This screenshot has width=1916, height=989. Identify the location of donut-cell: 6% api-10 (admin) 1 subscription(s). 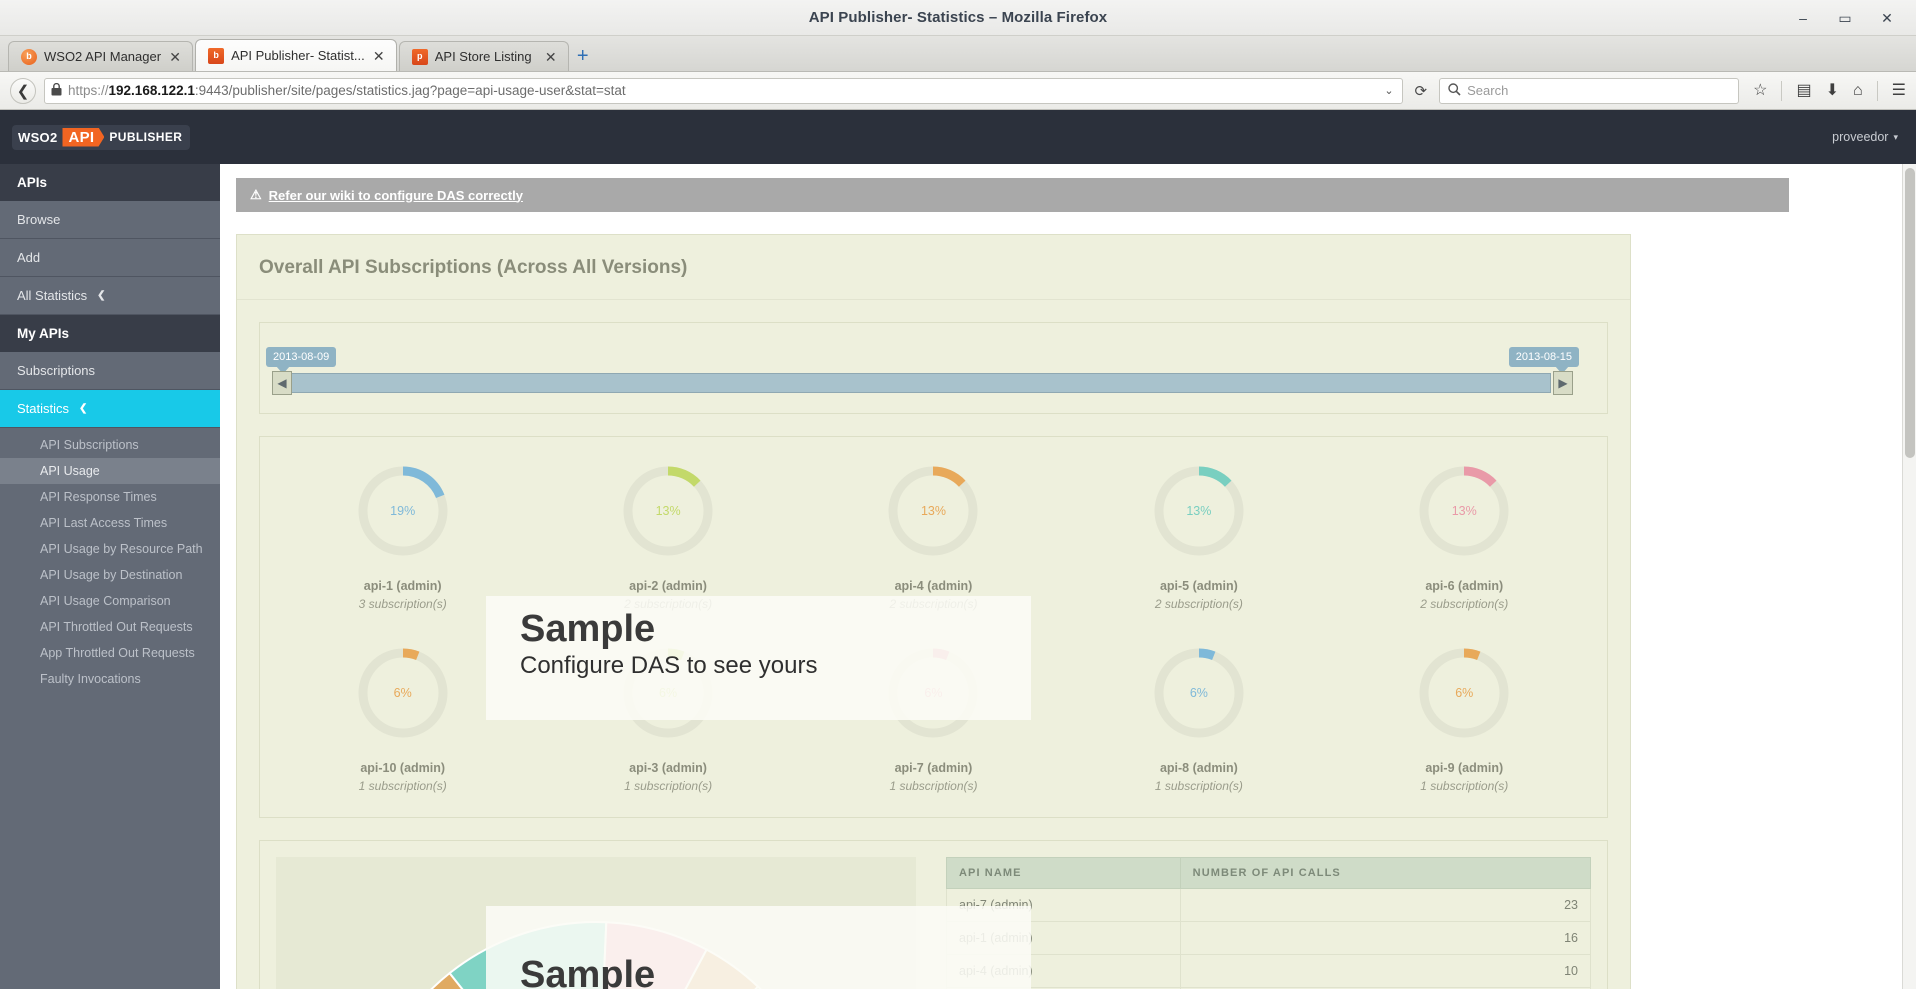
(403, 719).